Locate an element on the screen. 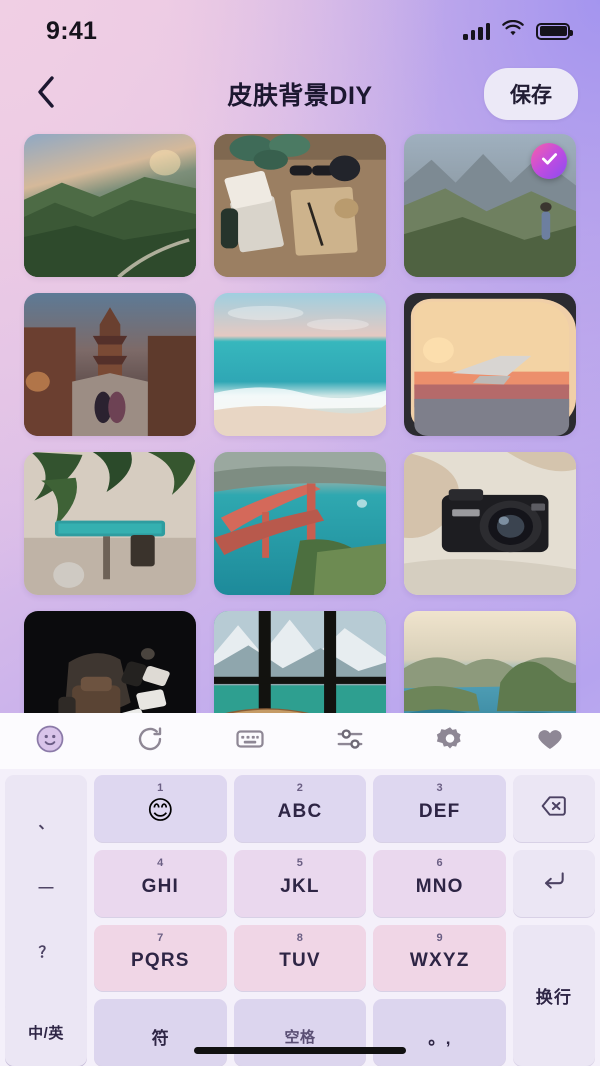 The width and height of the screenshot is (600, 1066). toolbar-item-keyboard is located at coordinates (250, 741).